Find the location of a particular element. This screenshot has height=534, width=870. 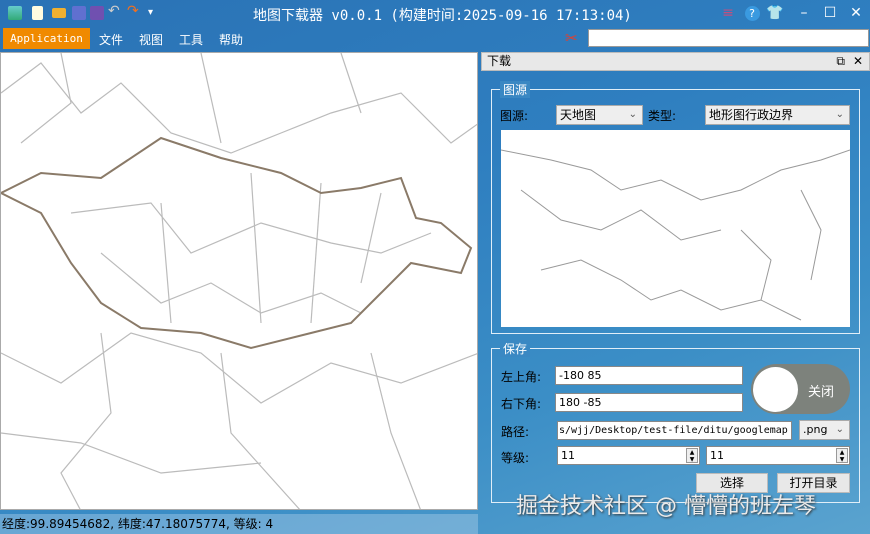

status-bar: 经度:99.89454682, 纬度:47.18075774, 等级: 4 is located at coordinates (239, 524).